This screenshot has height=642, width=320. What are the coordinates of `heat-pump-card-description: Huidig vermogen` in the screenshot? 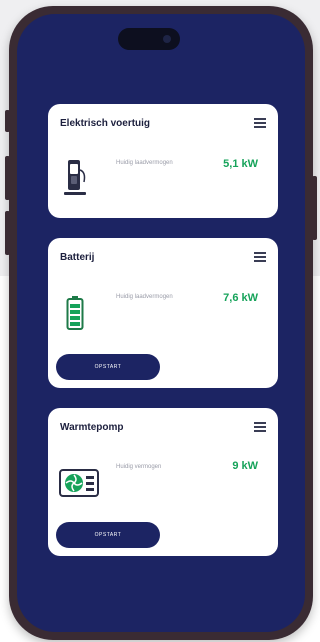 It's located at (139, 467).